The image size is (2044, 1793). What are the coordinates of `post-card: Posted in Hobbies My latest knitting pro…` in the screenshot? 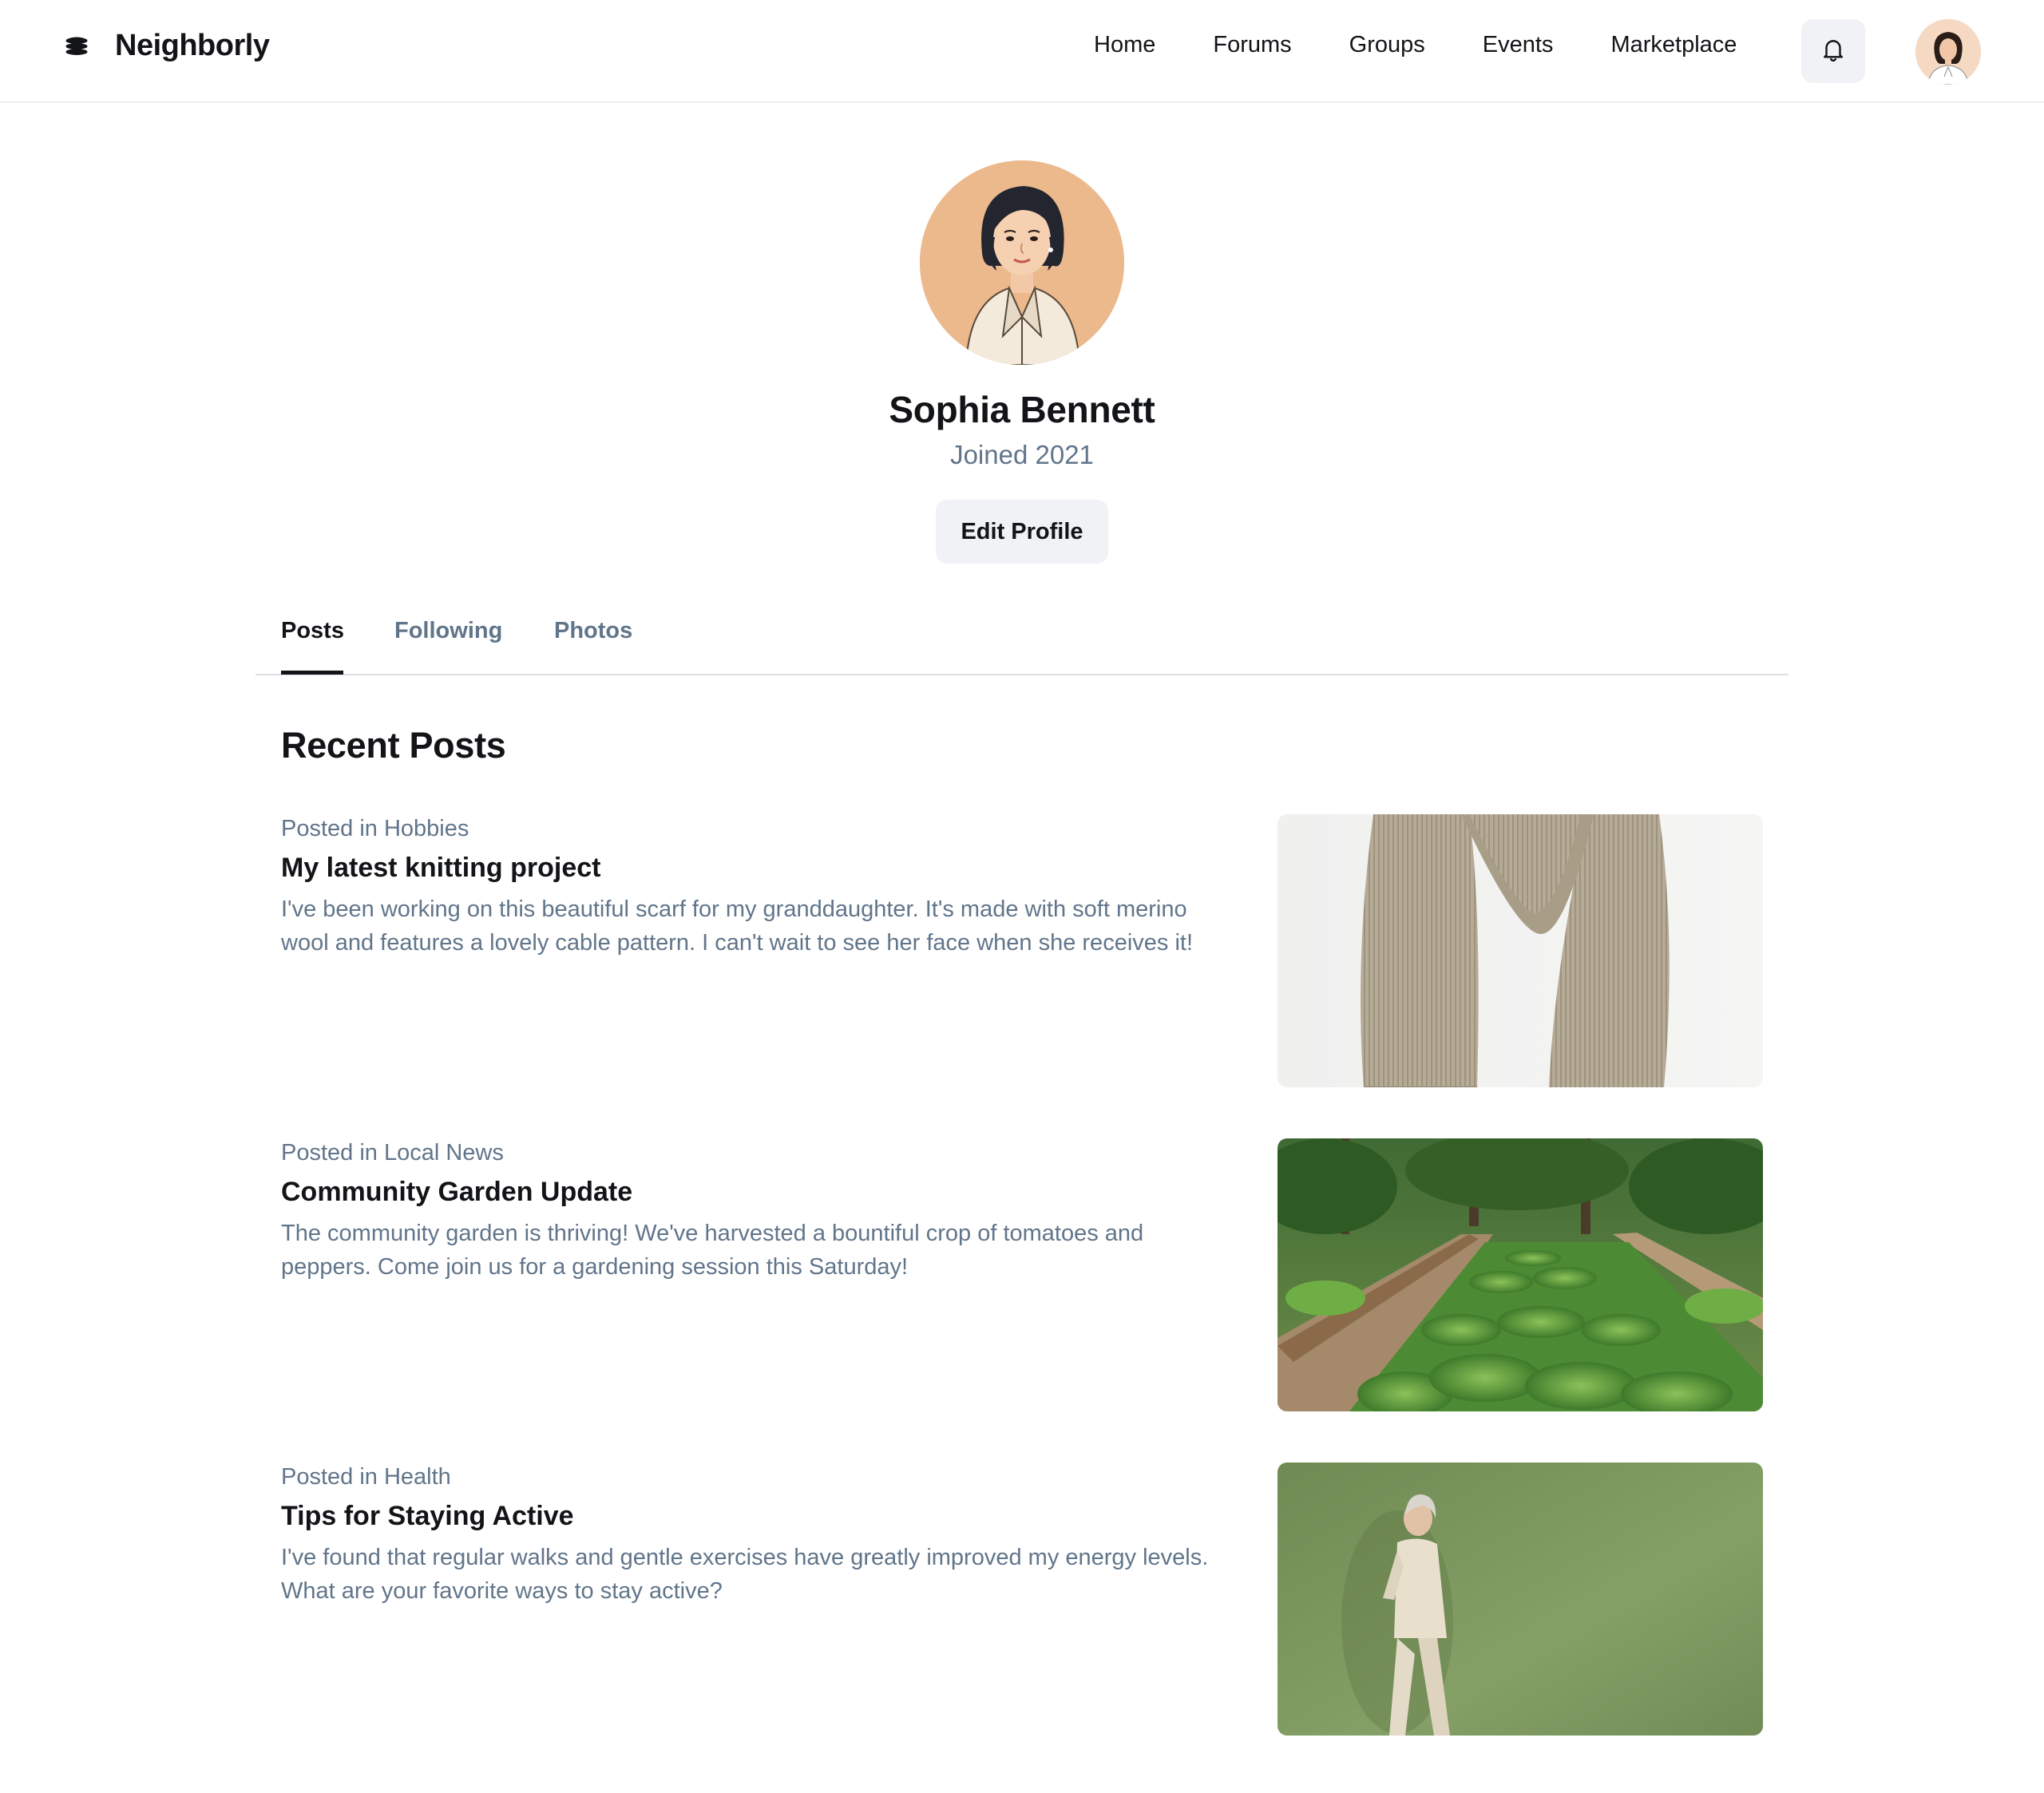 It's located at (1022, 952).